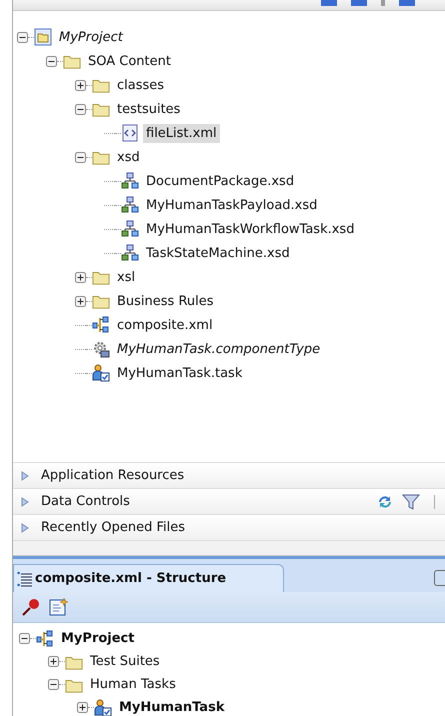  Describe the element at coordinates (130, 133) in the screenshot. I see `xml-file-icon` at that location.